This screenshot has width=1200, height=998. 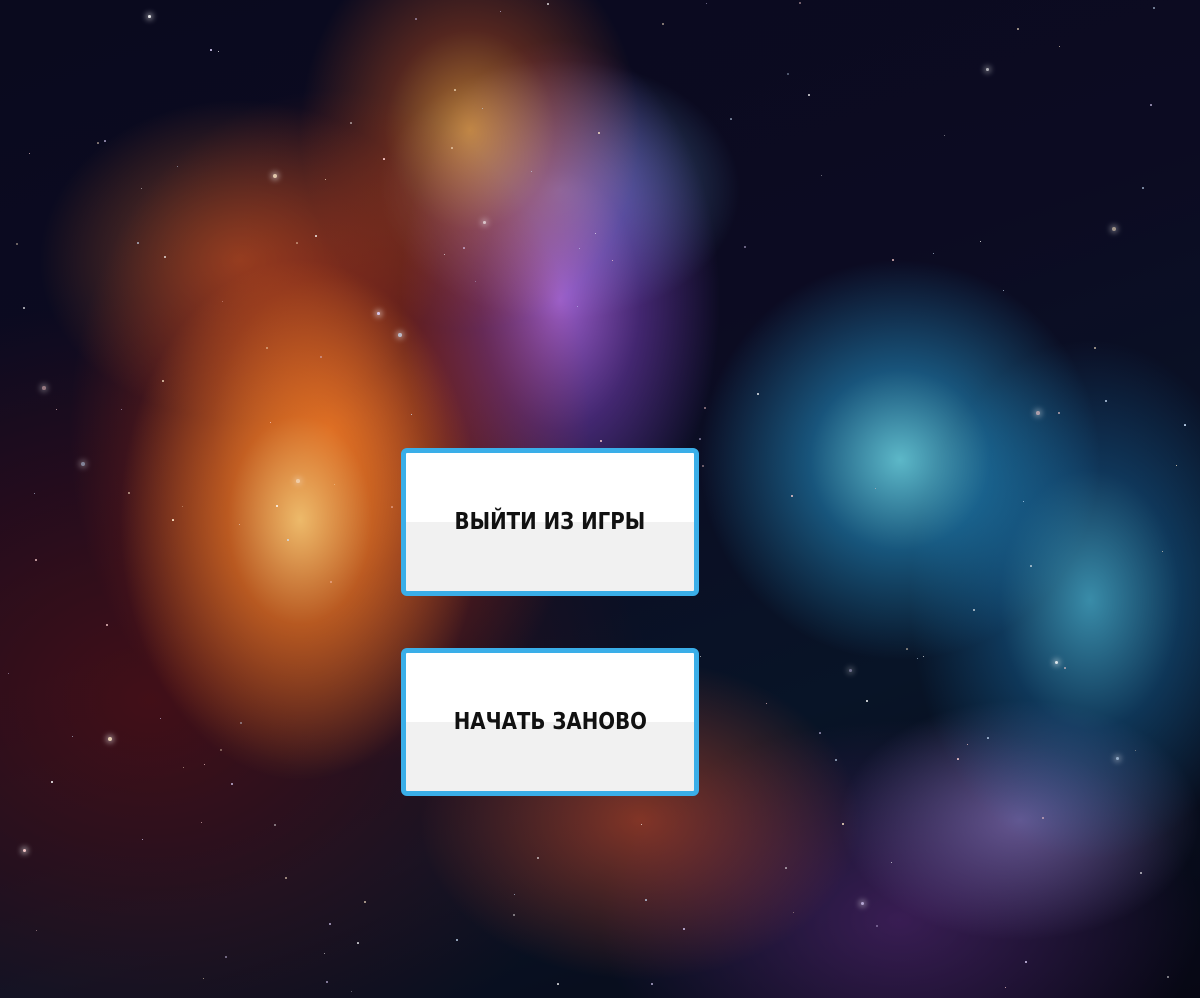 I want to click on exit-game-button: ВЫЙТИ ИЗ ИГРЫ, so click(x=550, y=522).